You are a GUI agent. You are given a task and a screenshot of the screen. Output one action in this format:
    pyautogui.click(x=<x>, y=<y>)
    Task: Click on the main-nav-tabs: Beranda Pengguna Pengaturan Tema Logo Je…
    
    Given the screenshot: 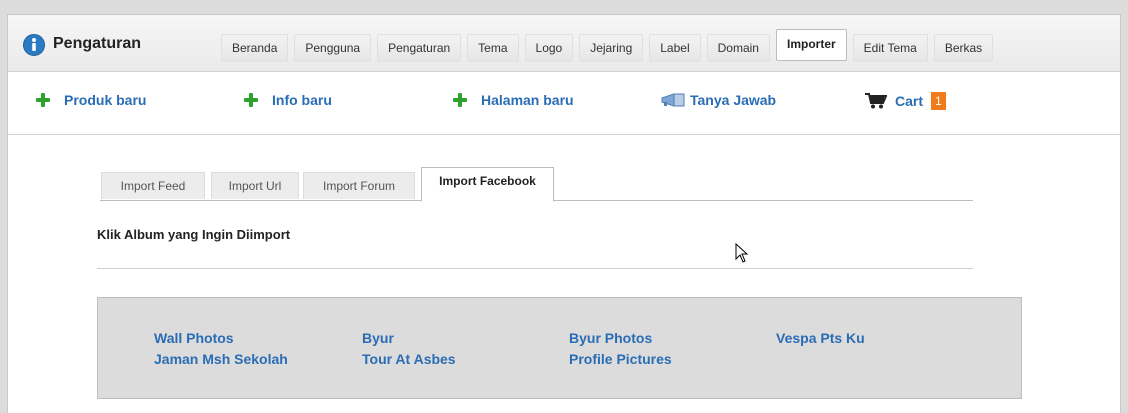 What is the action you would take?
    pyautogui.click(x=610, y=46)
    